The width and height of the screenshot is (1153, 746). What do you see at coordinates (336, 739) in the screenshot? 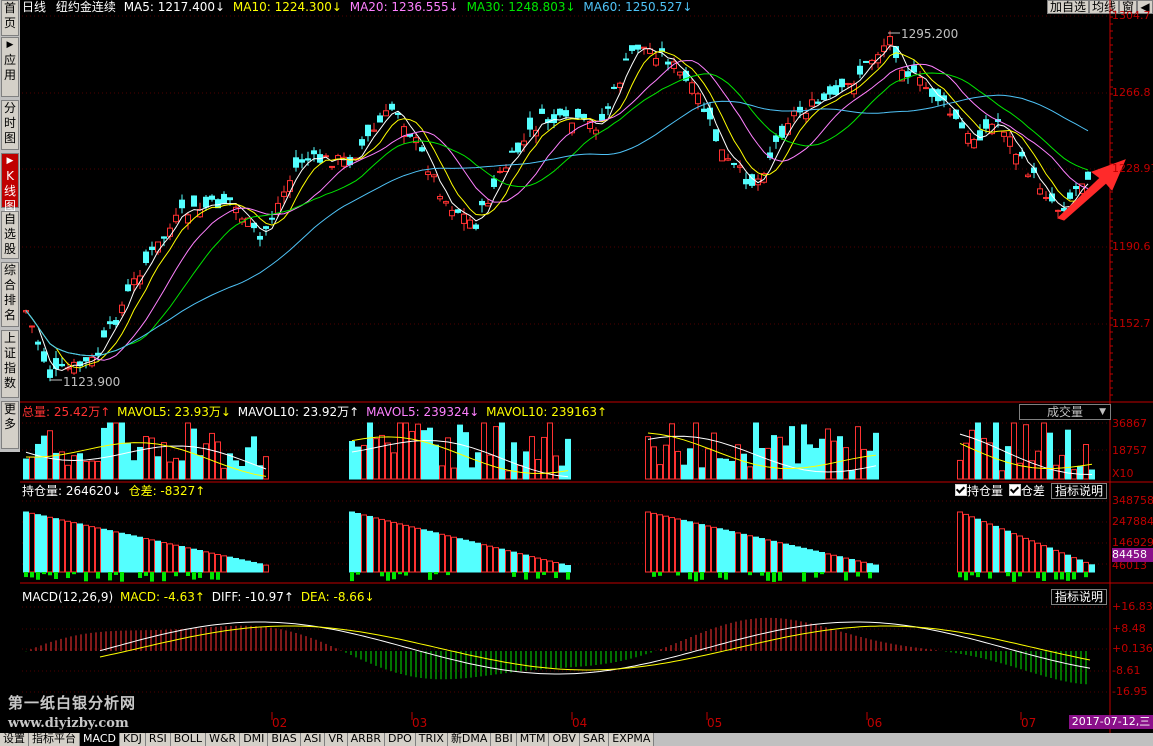
I see `tab-vr-10: VR` at bounding box center [336, 739].